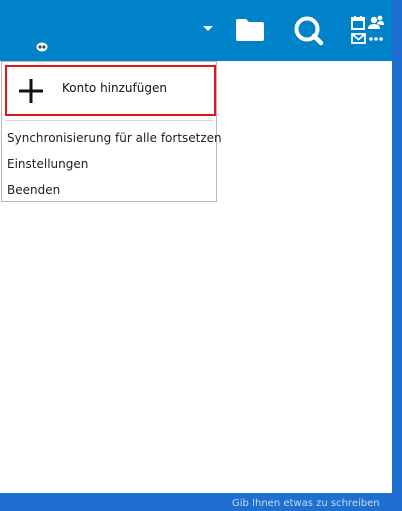  I want to click on add-account-menu-item: Konto hinzufügen, so click(110, 90).